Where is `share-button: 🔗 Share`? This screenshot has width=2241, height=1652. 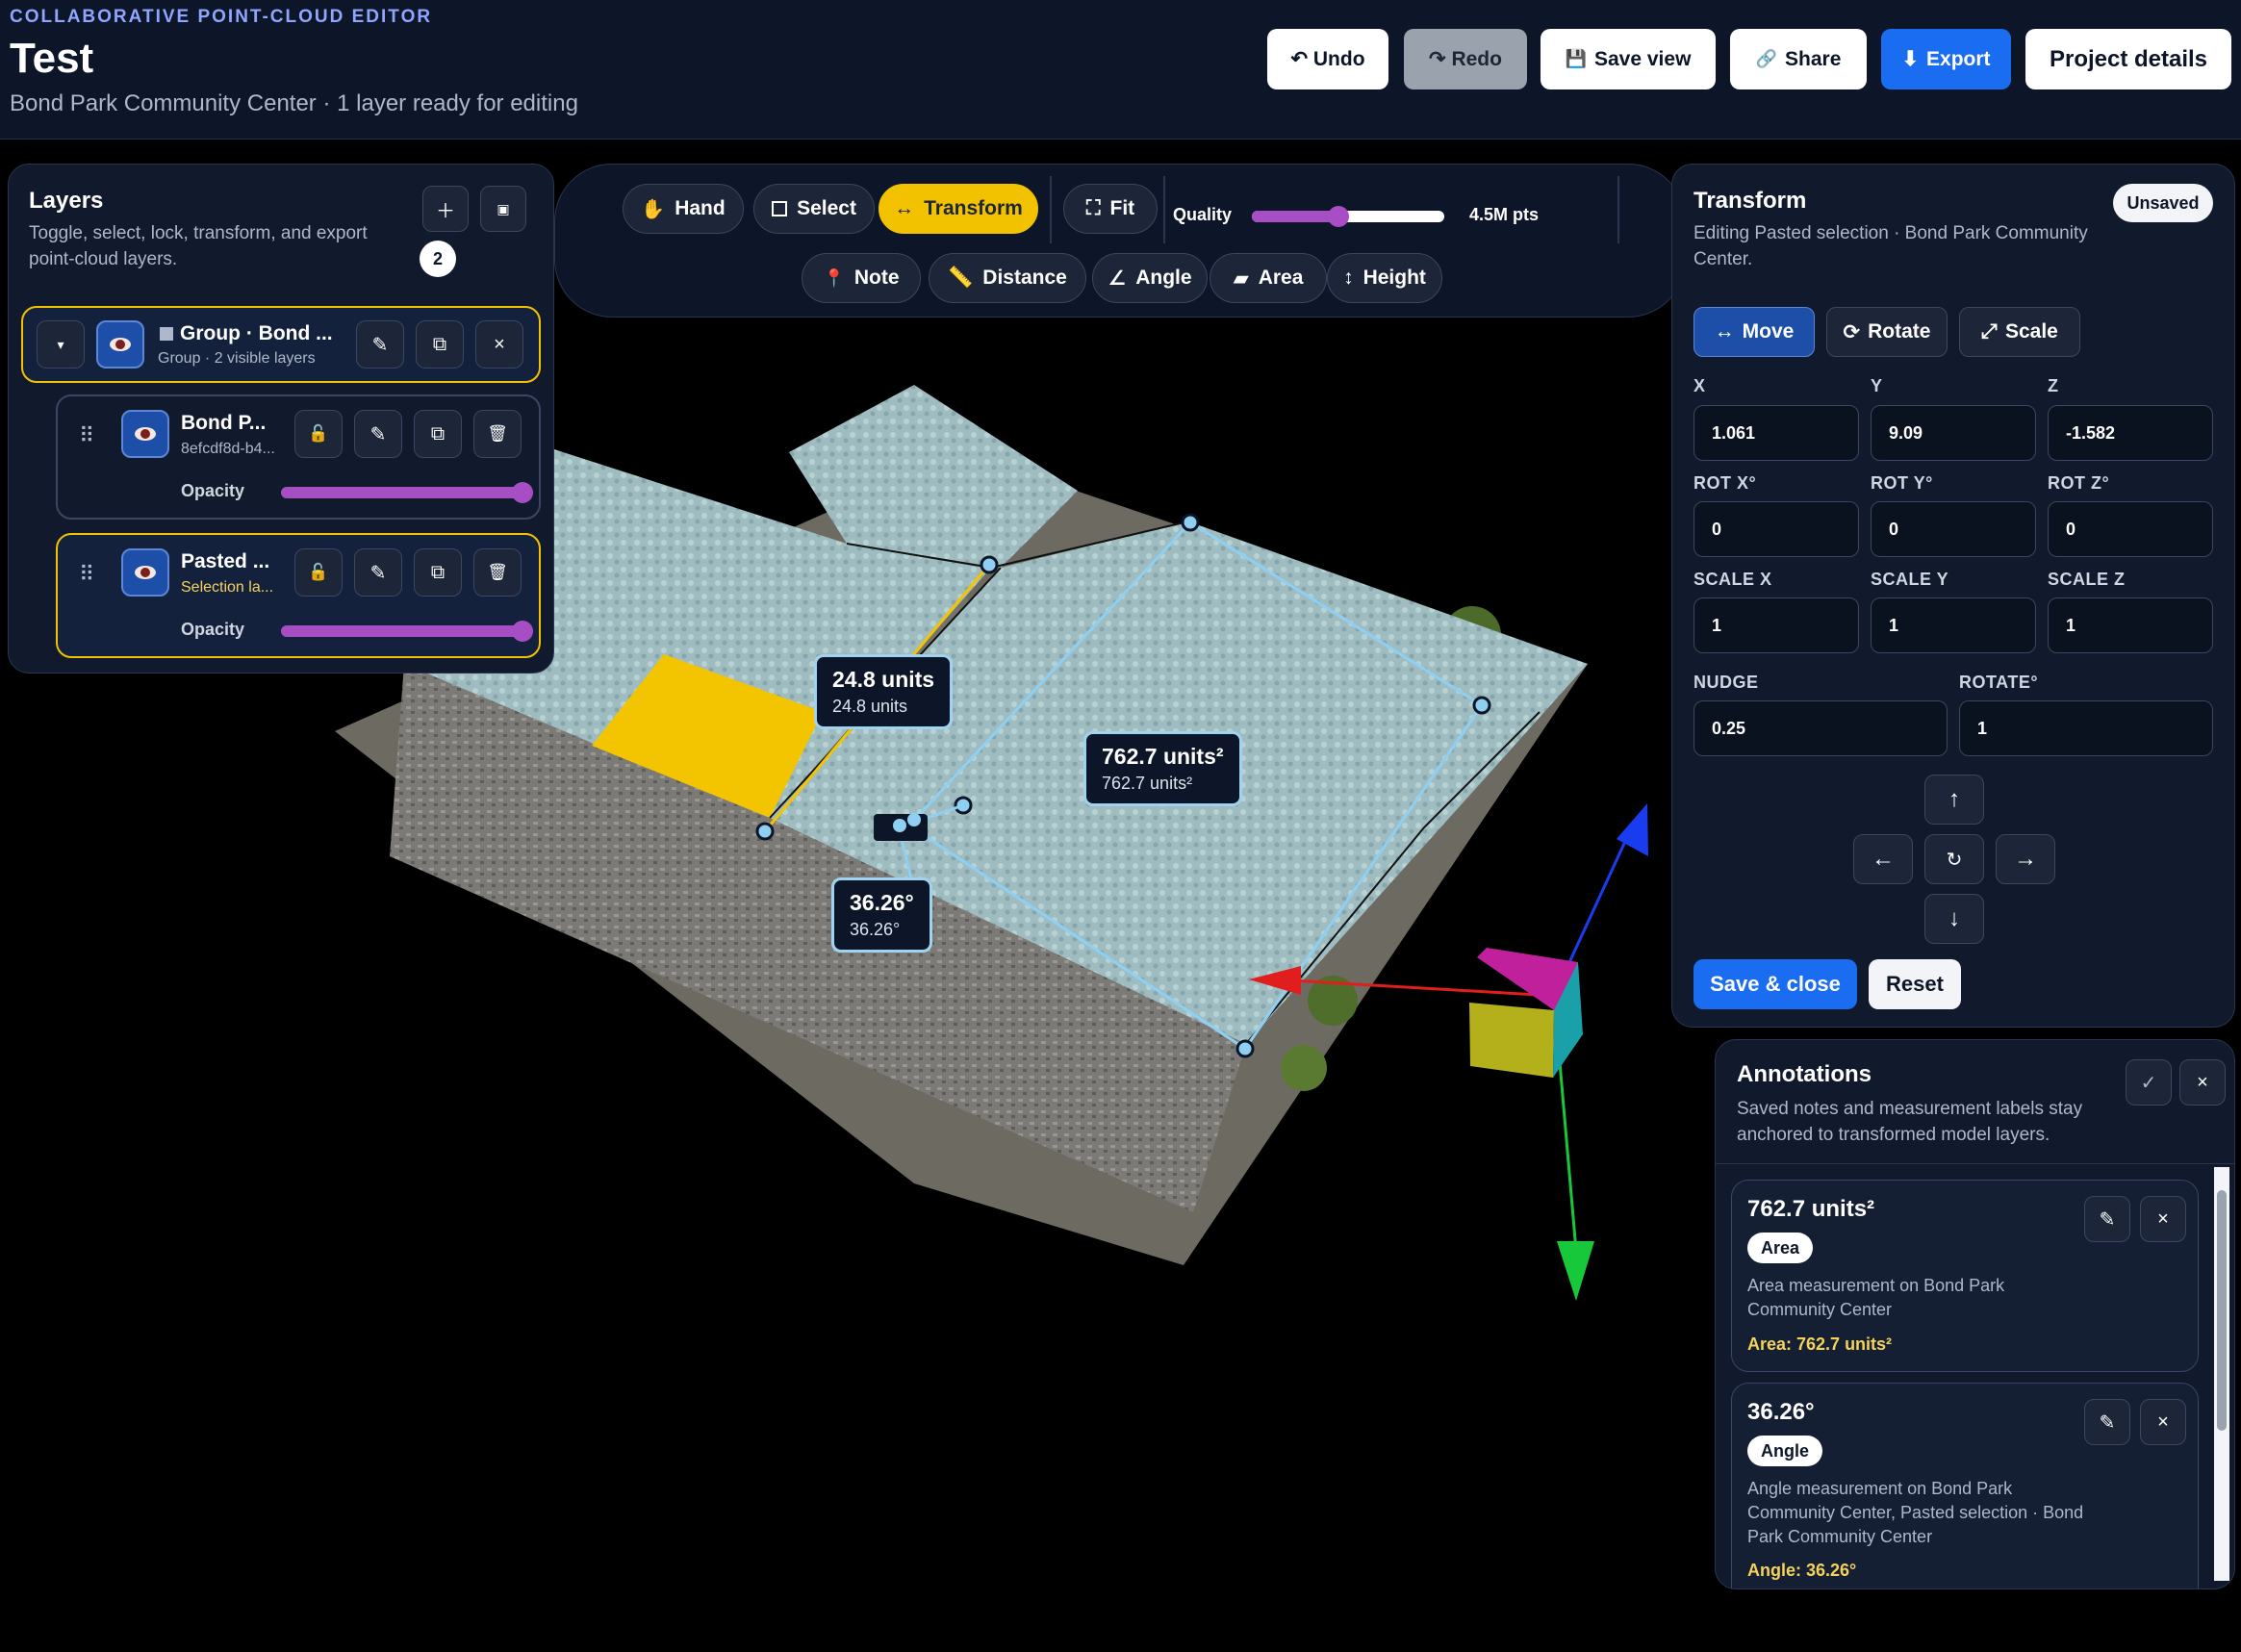
share-button: 🔗 Share is located at coordinates (1798, 59).